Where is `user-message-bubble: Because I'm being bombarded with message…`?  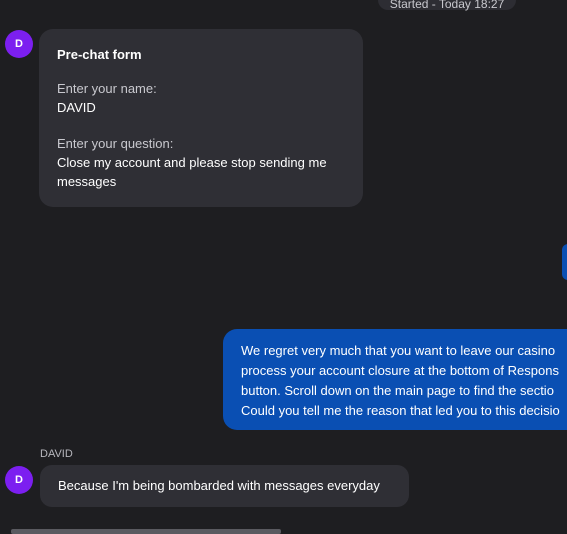
user-message-bubble: Because I'm being bombarded with message… is located at coordinates (224, 486).